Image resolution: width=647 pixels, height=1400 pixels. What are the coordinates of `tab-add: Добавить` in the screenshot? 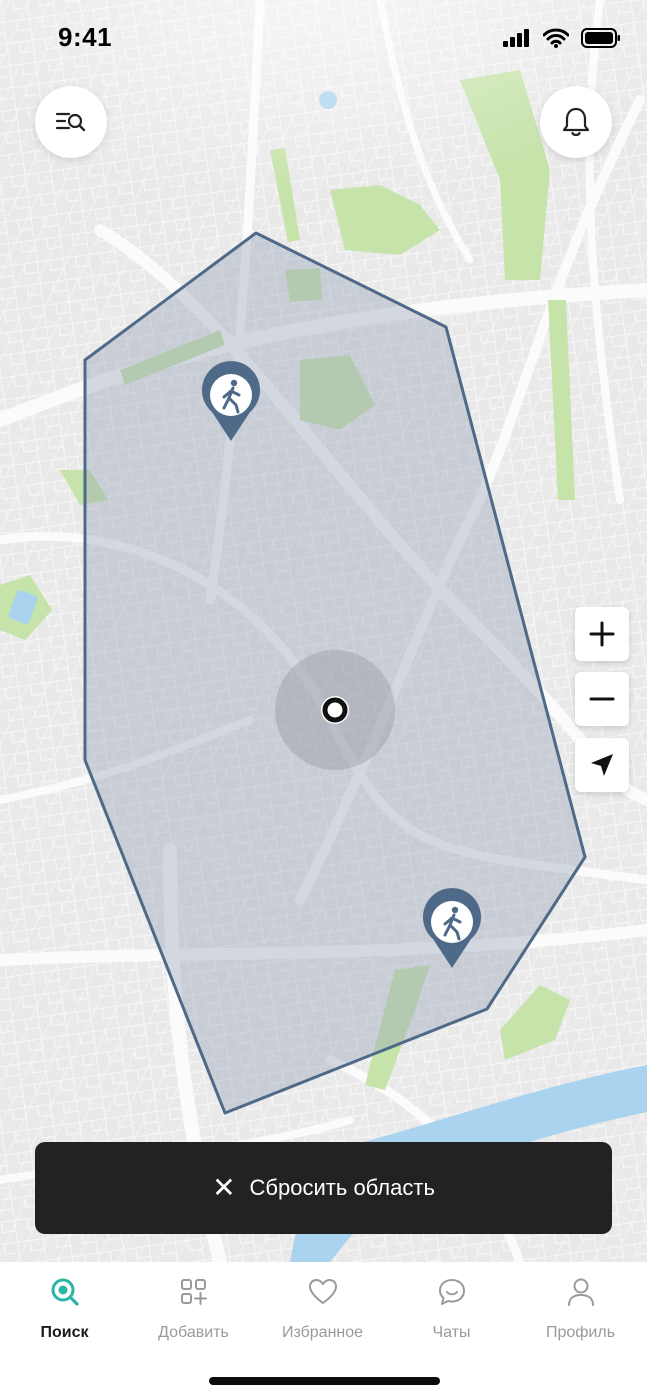 It's located at (193, 1307).